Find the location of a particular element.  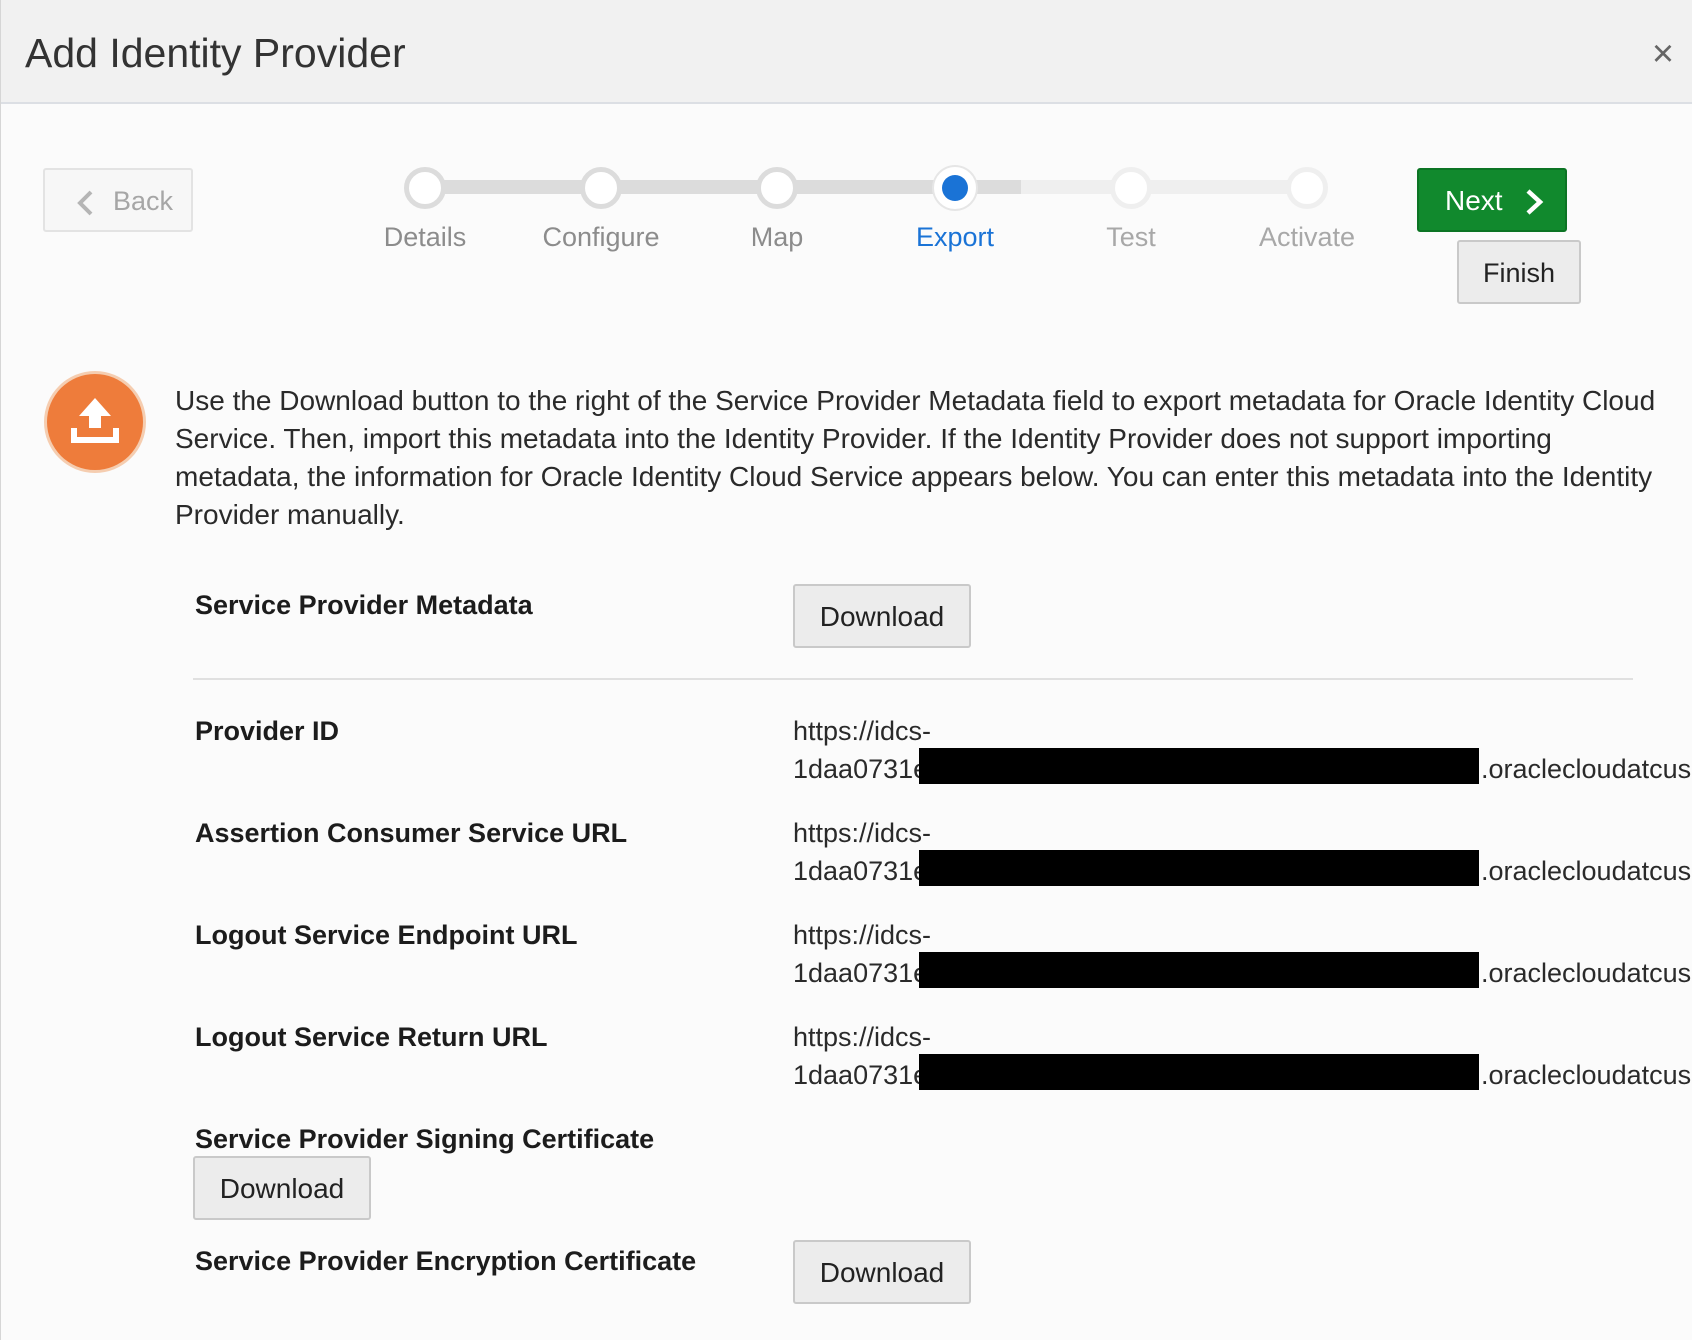

chevron-right-icon is located at coordinates (1535, 202).